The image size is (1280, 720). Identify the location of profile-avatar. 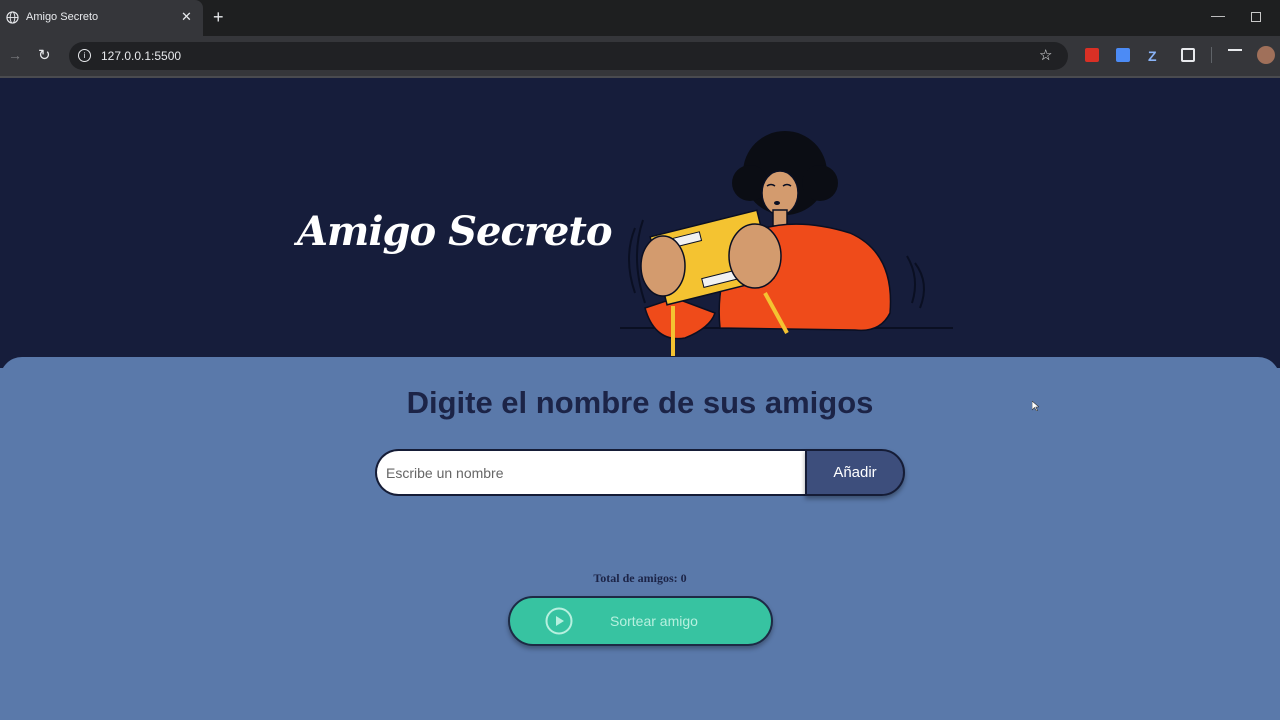
(1266, 55).